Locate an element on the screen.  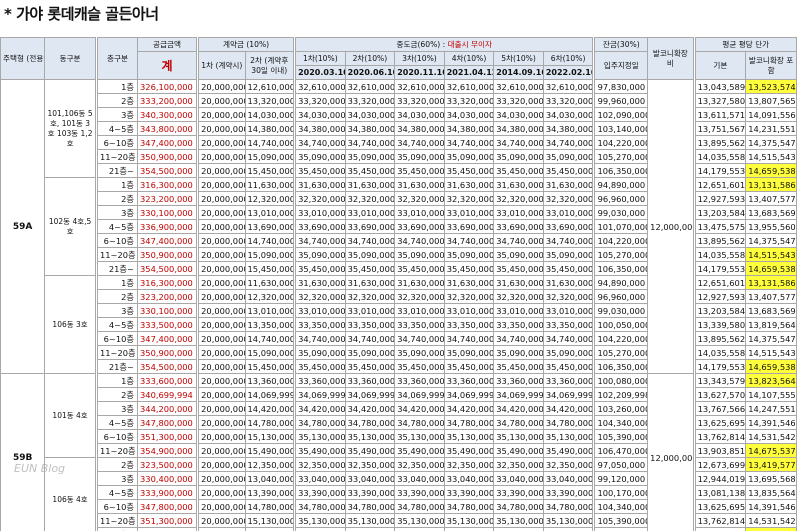
supply-cell: 351,300,000 is located at coordinates (167, 520).